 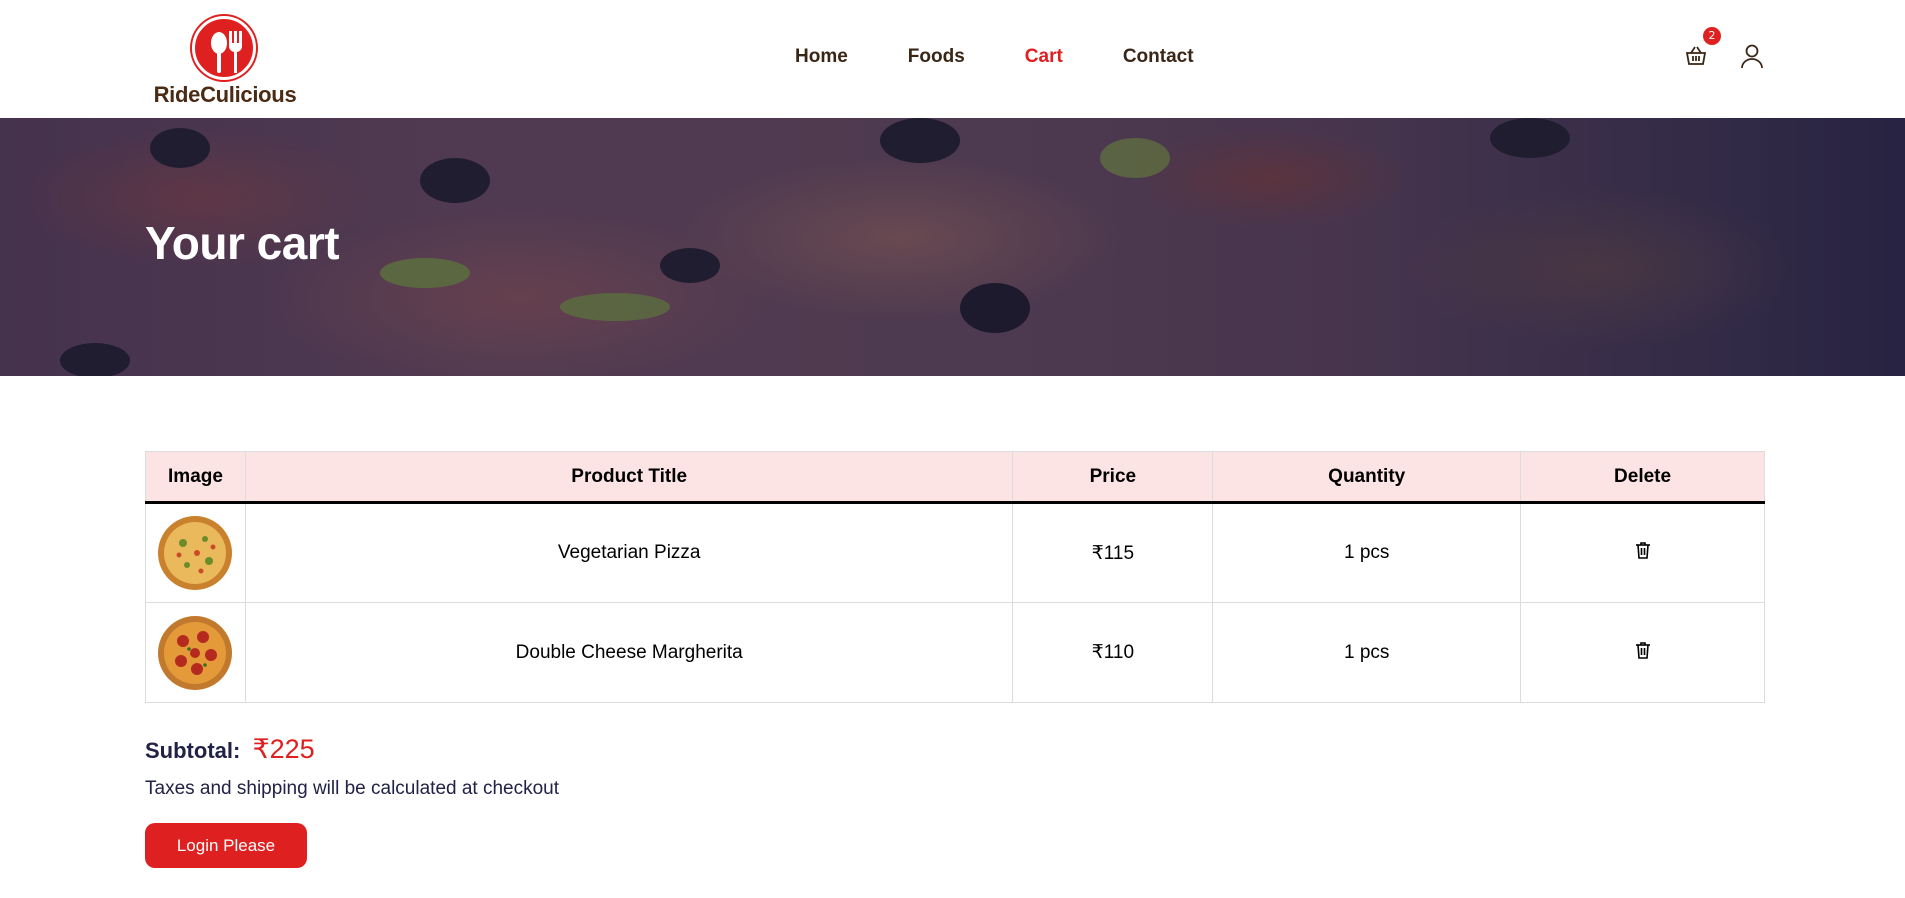 I want to click on login-button: Login Please, so click(x=226, y=845).